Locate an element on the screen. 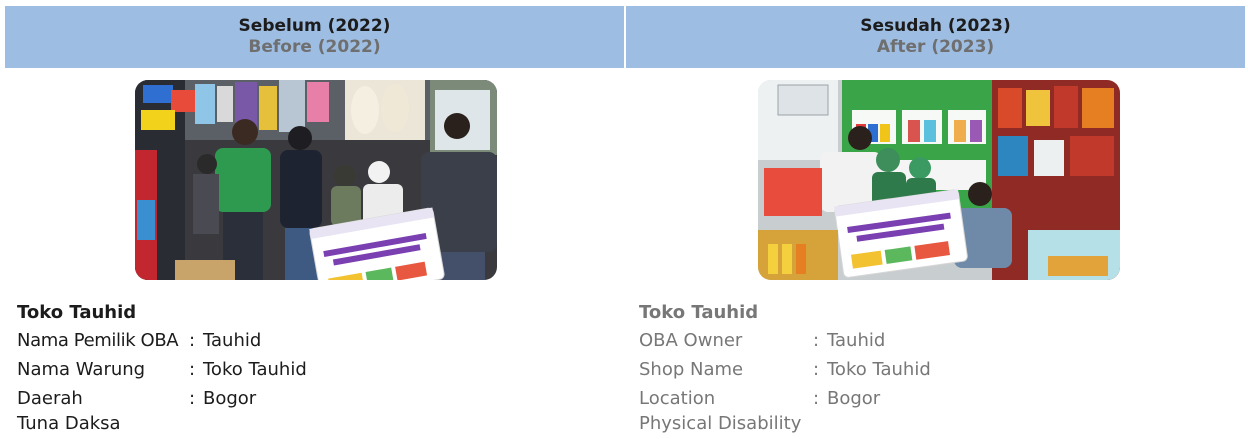  after-shop-value: Toko Tauhid is located at coordinates (879, 369).